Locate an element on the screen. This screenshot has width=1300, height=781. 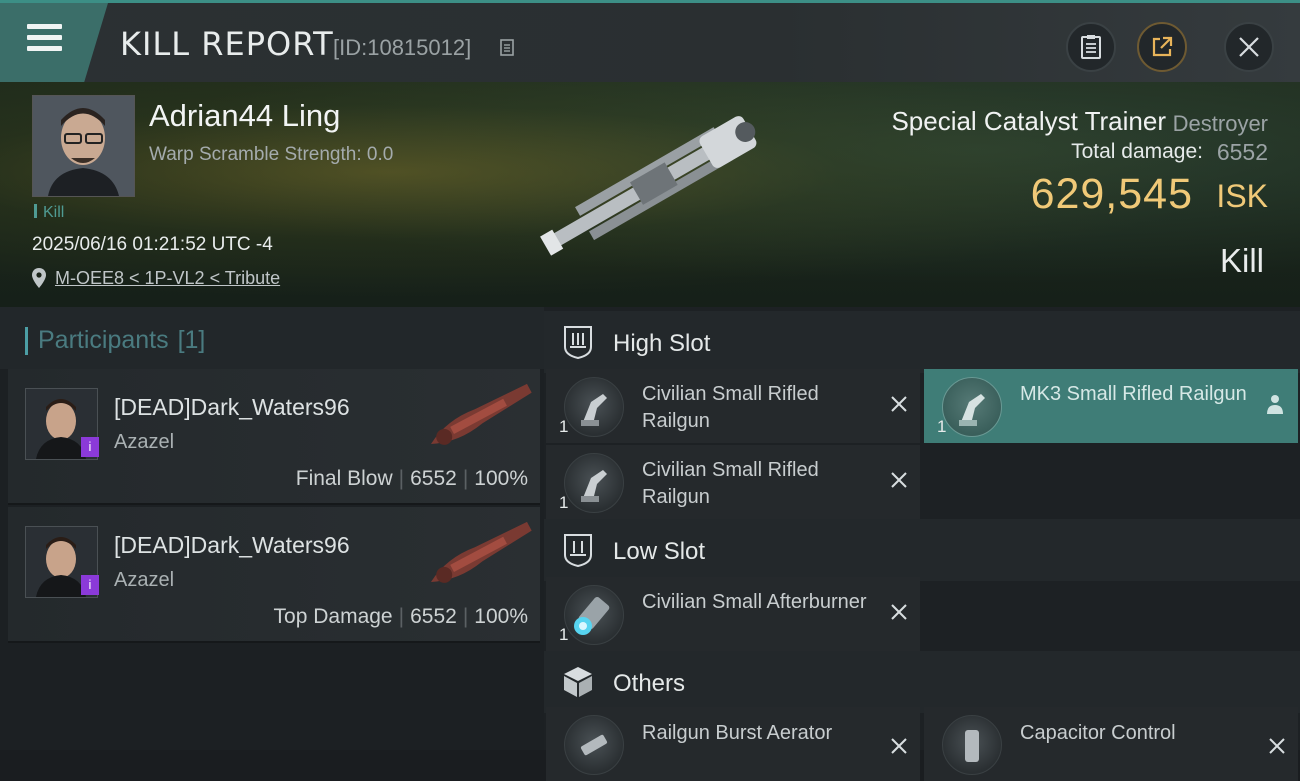
close-button is located at coordinates (1249, 47).